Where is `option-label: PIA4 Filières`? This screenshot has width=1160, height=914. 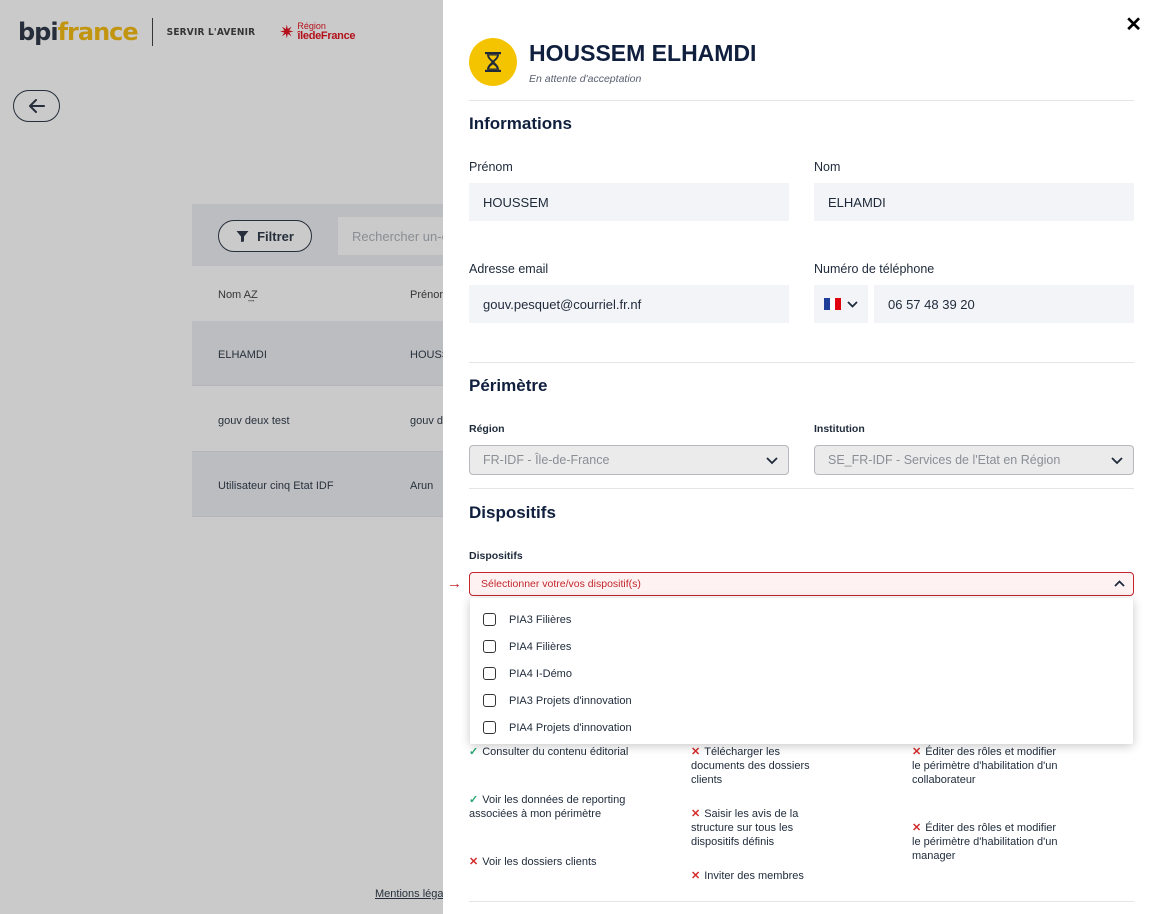
option-label: PIA4 Filières is located at coordinates (540, 646).